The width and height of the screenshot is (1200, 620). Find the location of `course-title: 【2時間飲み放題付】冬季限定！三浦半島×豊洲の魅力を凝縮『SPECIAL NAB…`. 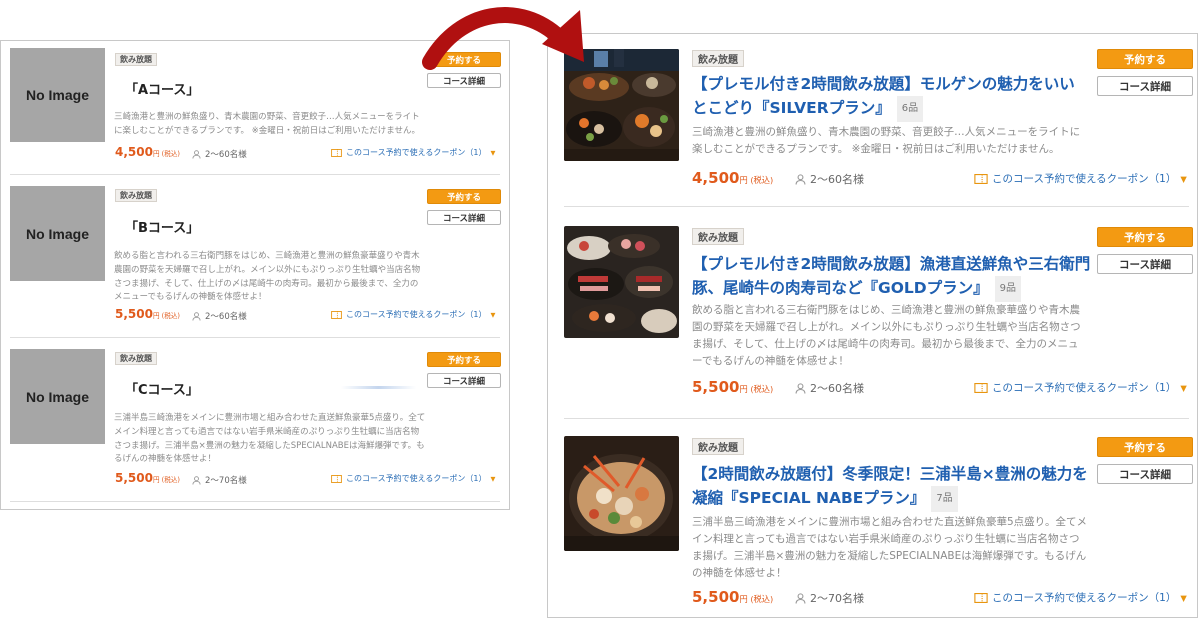

course-title: 【2時間飲み放題付】冬季限定！三浦半島×豊洲の魅力を凝縮『SPECIAL NAB… is located at coordinates (892, 487).